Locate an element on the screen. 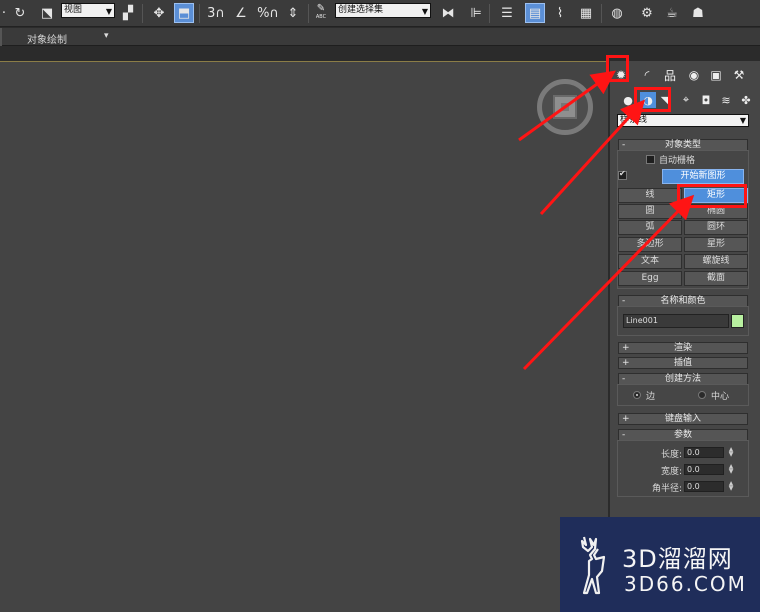 The image size is (760, 612). material-editor-icon: ◍ is located at coordinates (617, 13).